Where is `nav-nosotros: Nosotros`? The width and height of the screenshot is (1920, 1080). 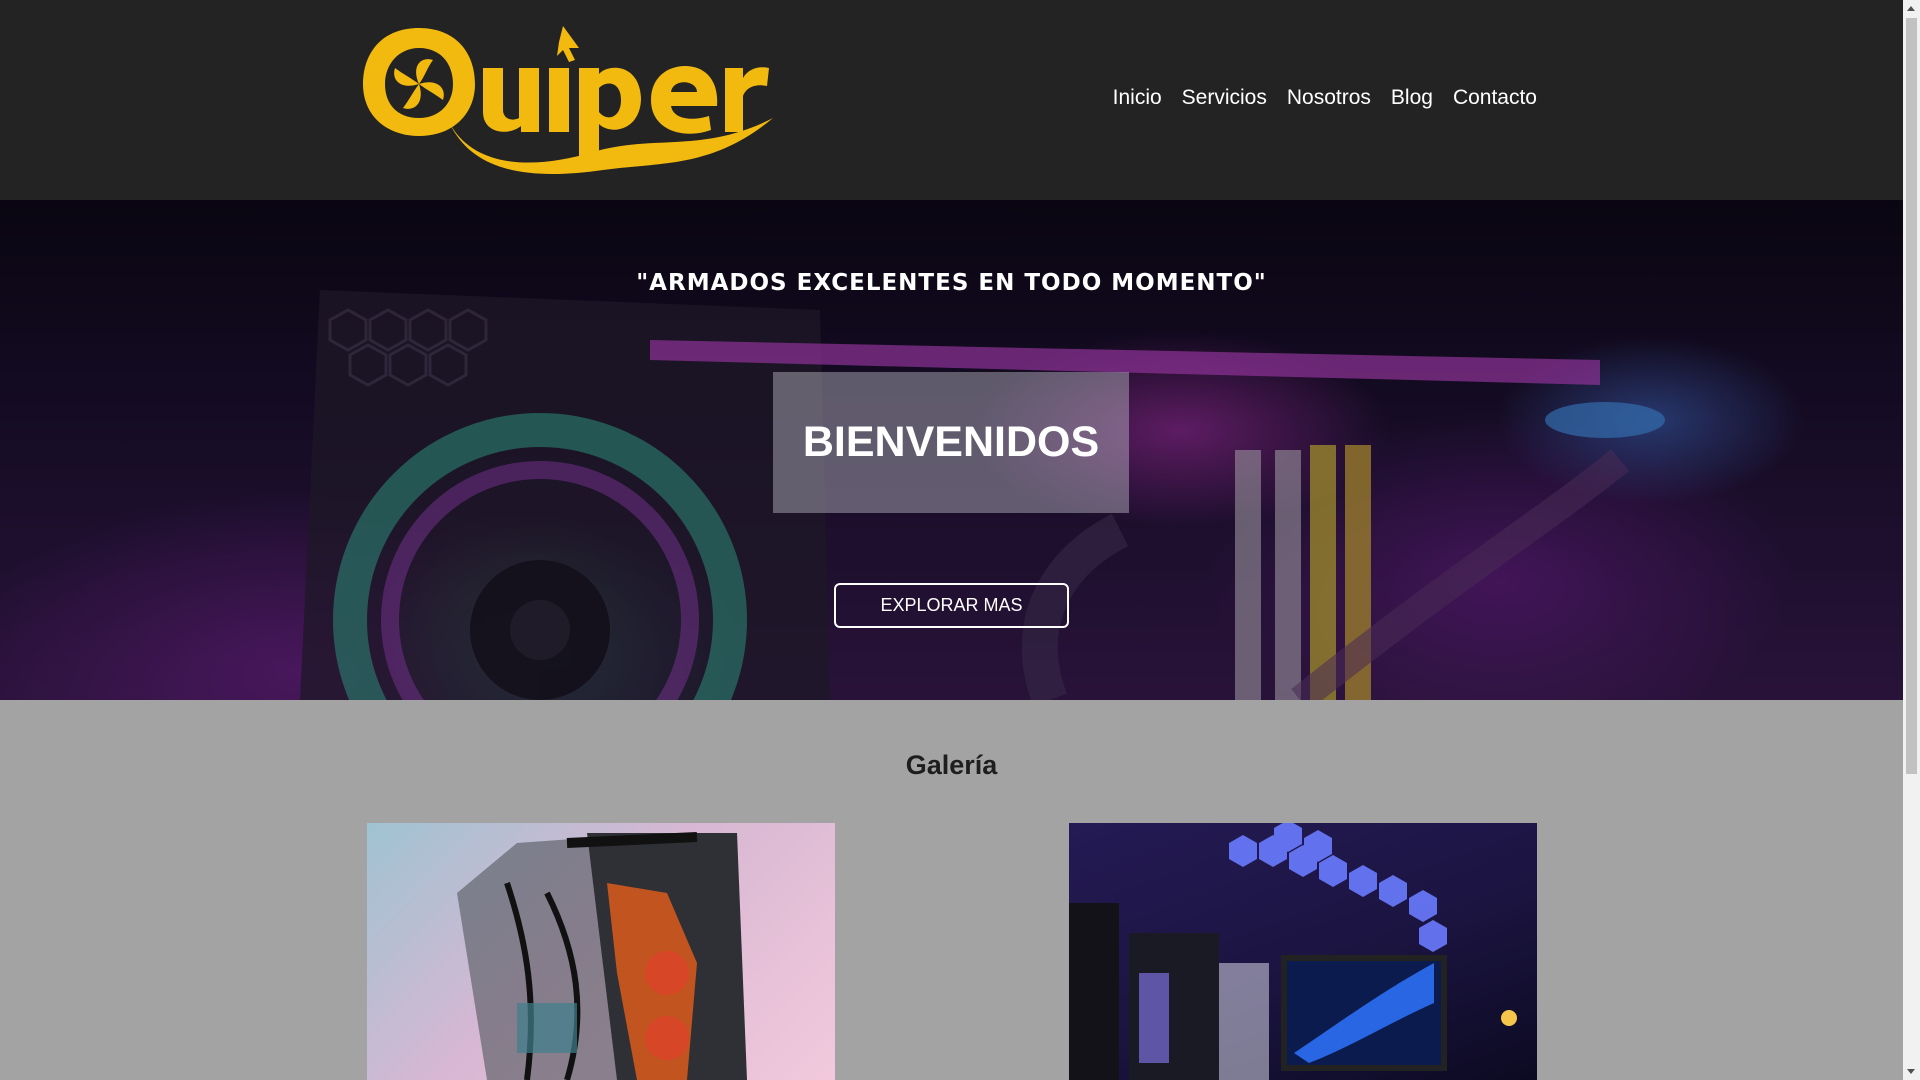
nav-nosotros: Nosotros is located at coordinates (1329, 98).